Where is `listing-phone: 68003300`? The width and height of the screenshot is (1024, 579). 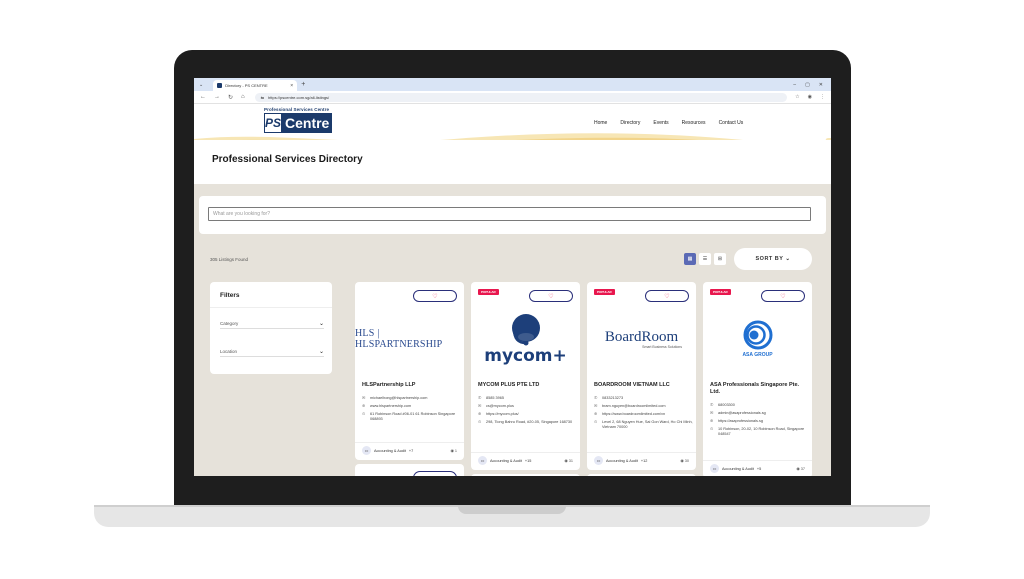
listing-phone: 68003300 is located at coordinates (726, 405).